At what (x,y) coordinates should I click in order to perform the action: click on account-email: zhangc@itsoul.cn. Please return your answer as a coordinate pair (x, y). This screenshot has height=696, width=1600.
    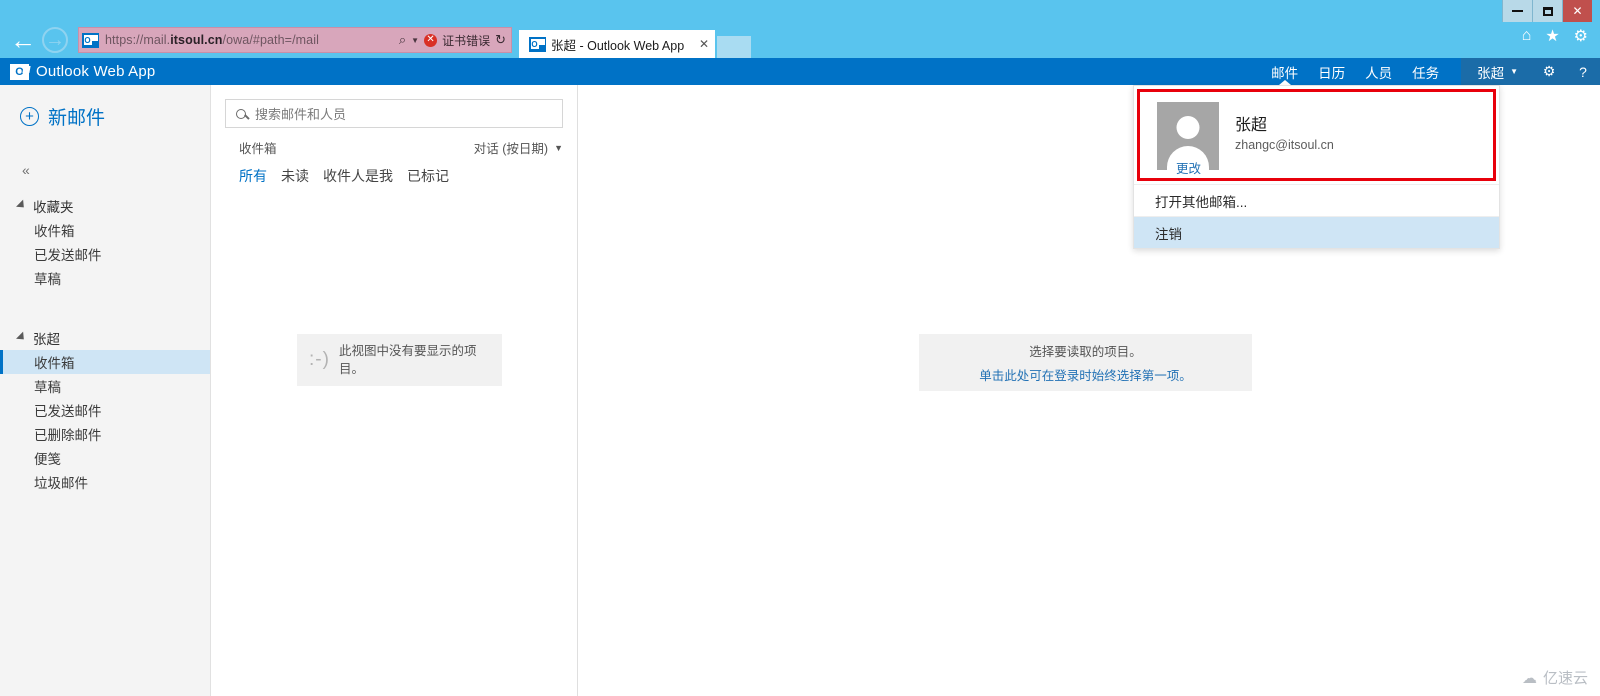
    Looking at the image, I should click on (1284, 145).